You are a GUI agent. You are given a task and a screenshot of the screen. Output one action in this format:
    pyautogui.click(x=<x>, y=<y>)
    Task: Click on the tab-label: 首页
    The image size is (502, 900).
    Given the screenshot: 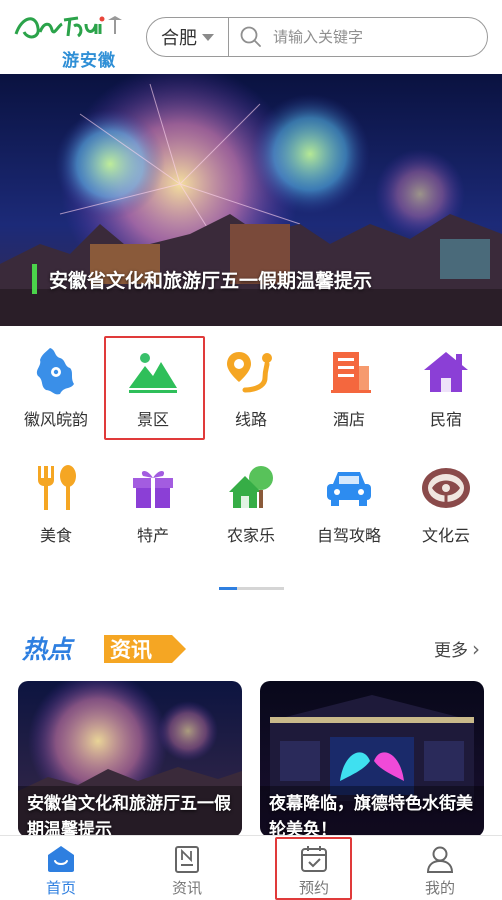 What is the action you would take?
    pyautogui.click(x=60, y=888)
    